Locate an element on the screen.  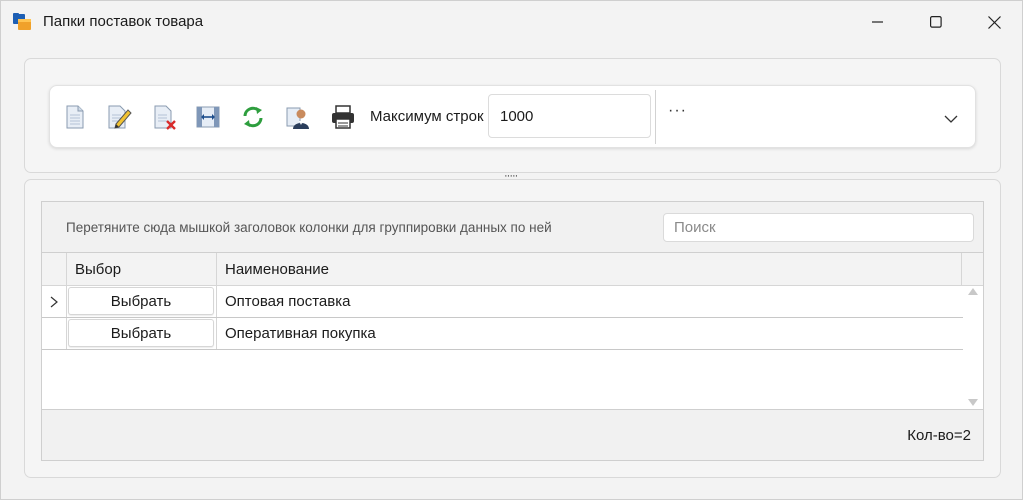
column-header-row: Выбор Наименование is located at coordinates (512, 269).